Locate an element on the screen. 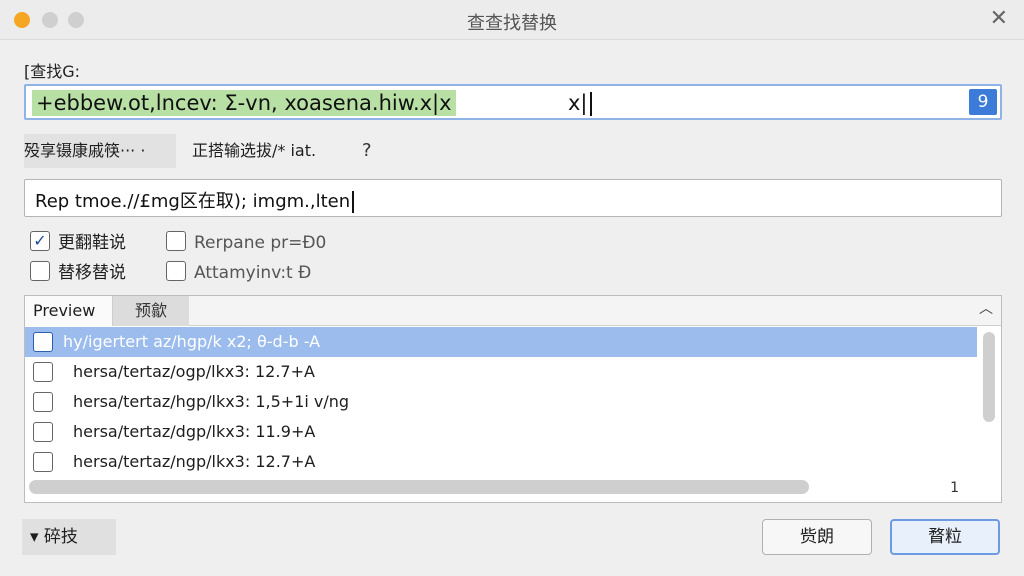 The image size is (1024, 576). title-bar: 查查找替换 ✕ is located at coordinates (512, 20).